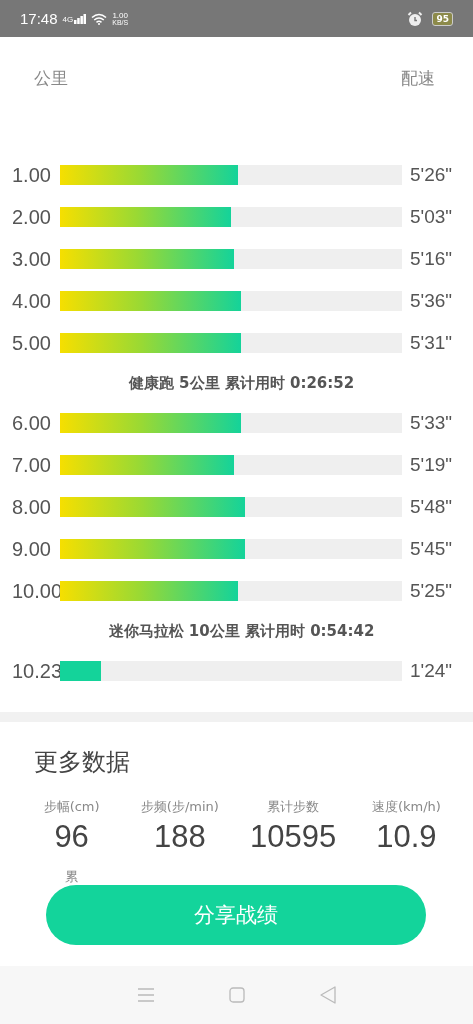  Describe the element at coordinates (418, 78) in the screenshot. I see `column-header: 配速` at that location.